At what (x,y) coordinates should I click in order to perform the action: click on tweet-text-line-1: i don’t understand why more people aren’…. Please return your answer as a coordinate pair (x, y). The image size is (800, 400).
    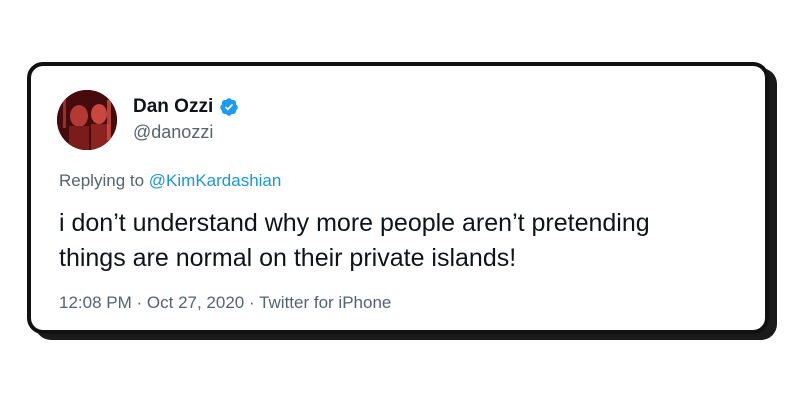
    Looking at the image, I should click on (354, 223).